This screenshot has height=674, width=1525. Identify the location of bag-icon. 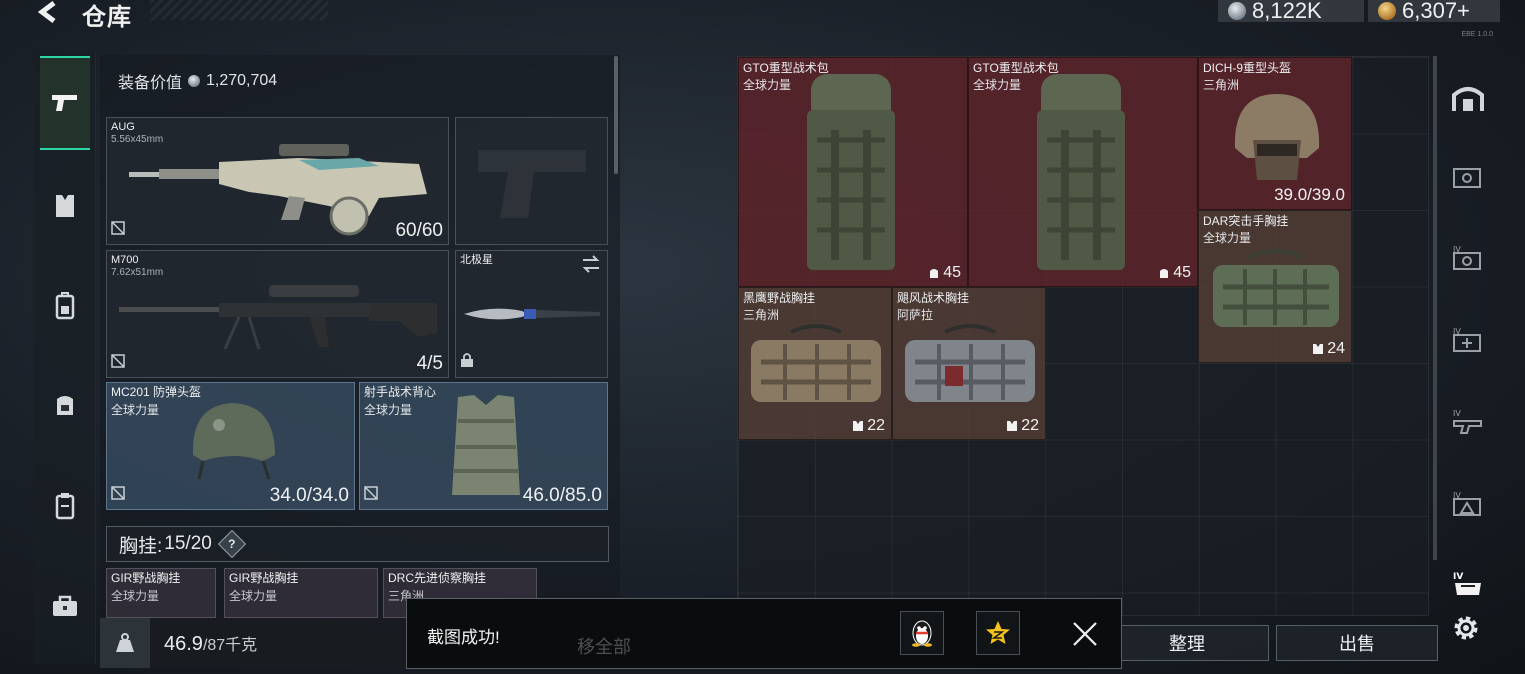
(65, 405).